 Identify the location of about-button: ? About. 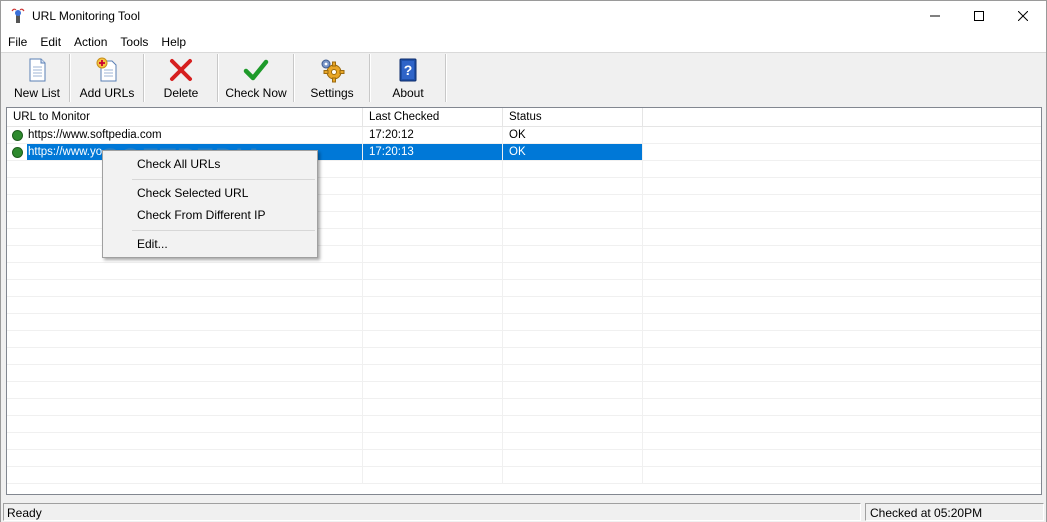
(408, 78).